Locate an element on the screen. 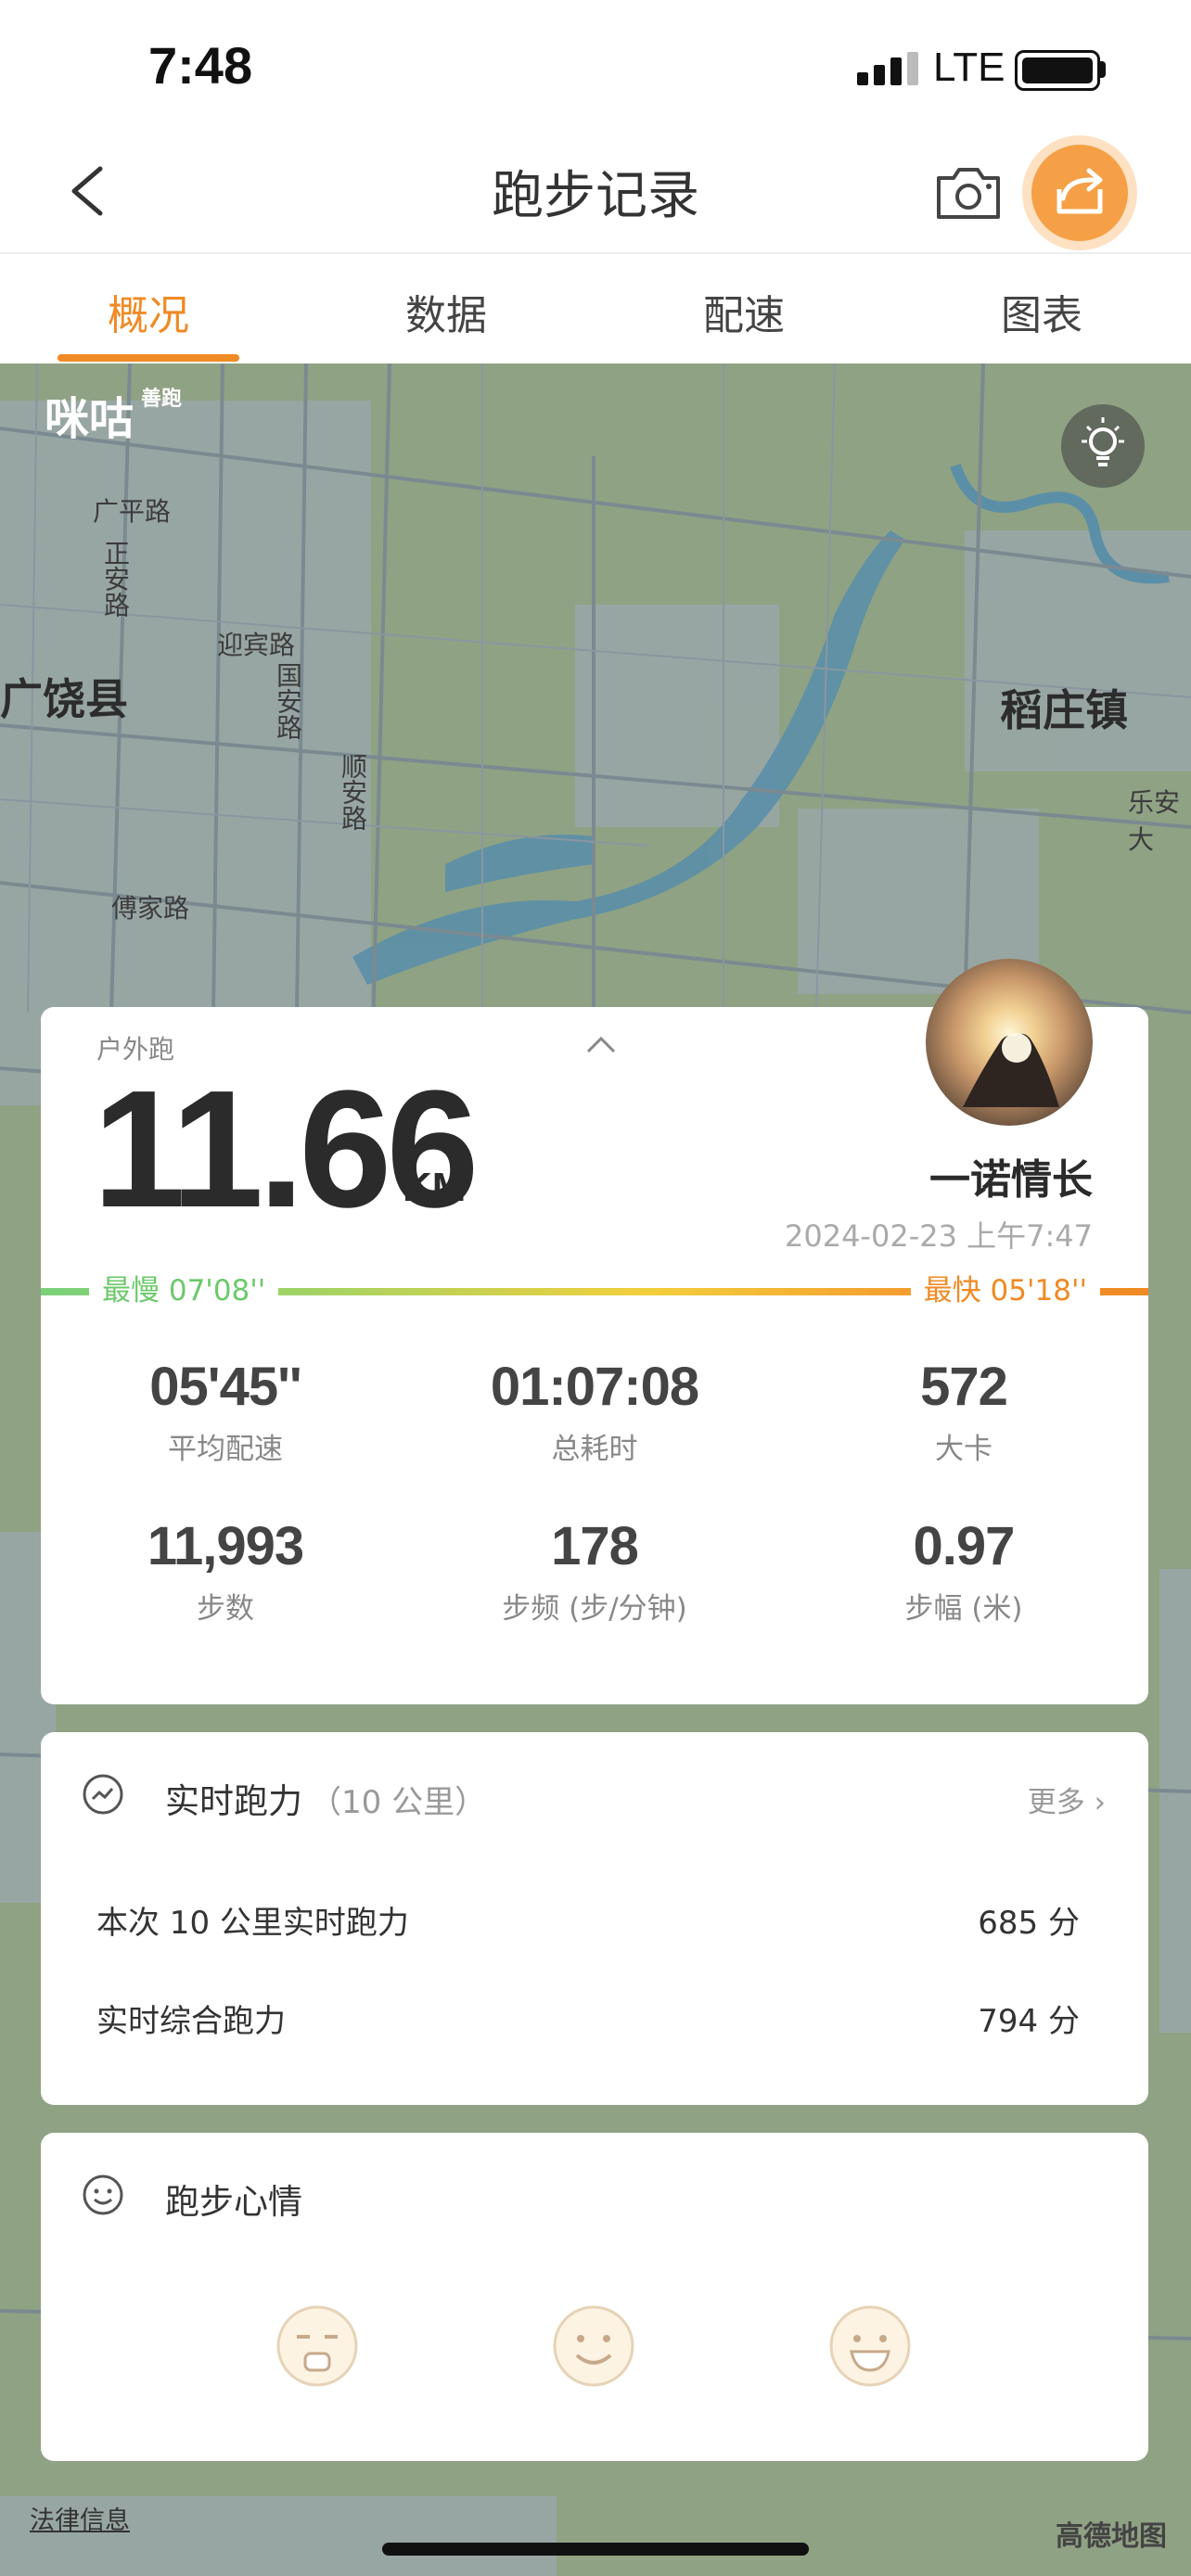  map-attribution: 高德地图 is located at coordinates (1111, 2536).